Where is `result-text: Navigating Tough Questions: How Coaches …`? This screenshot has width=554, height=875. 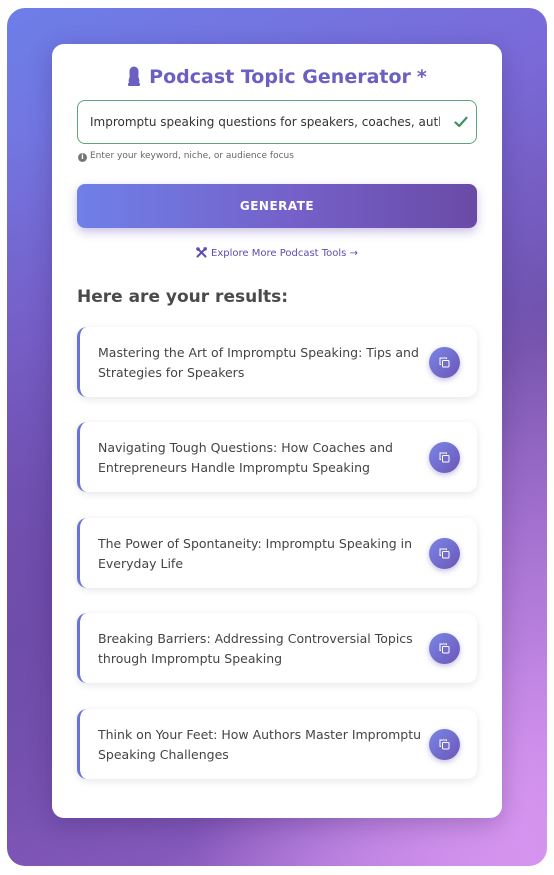 result-text: Navigating Tough Questions: How Coaches … is located at coordinates (245, 457).